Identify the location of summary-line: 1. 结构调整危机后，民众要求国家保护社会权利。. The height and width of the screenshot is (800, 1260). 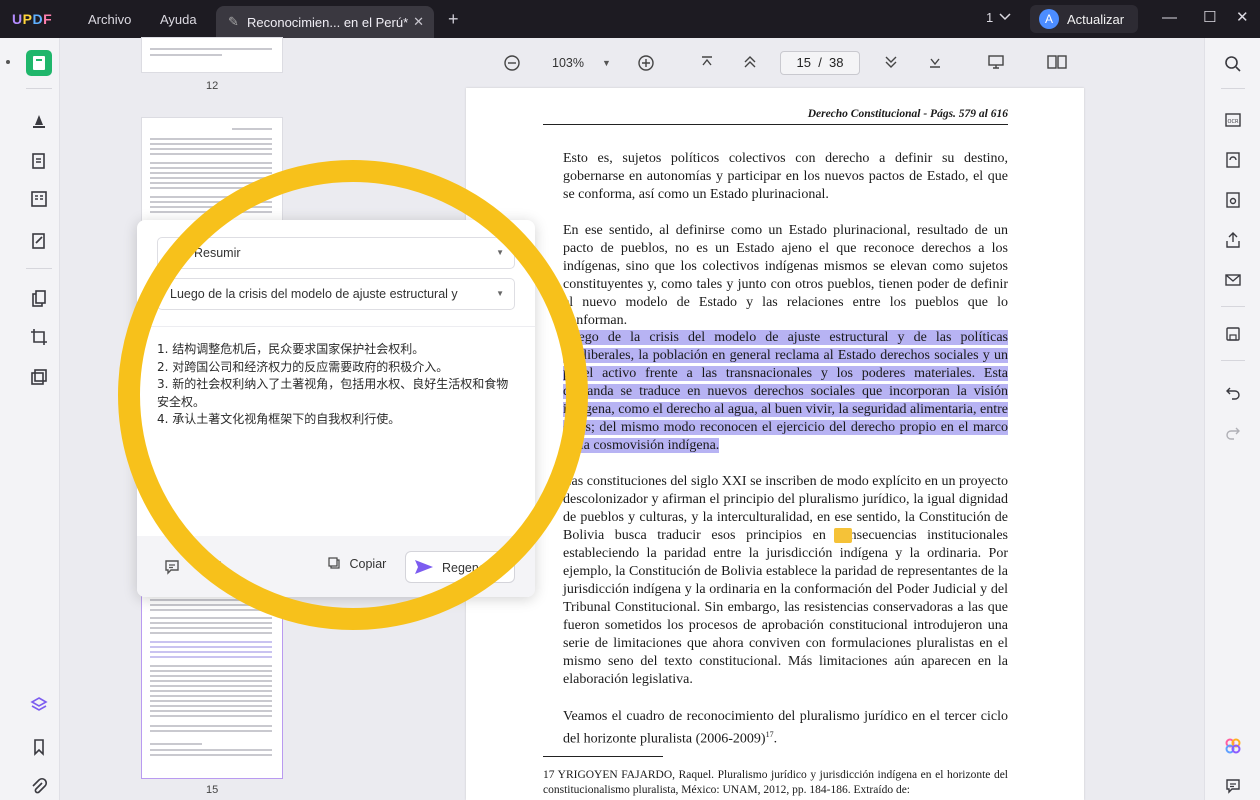
(291, 349).